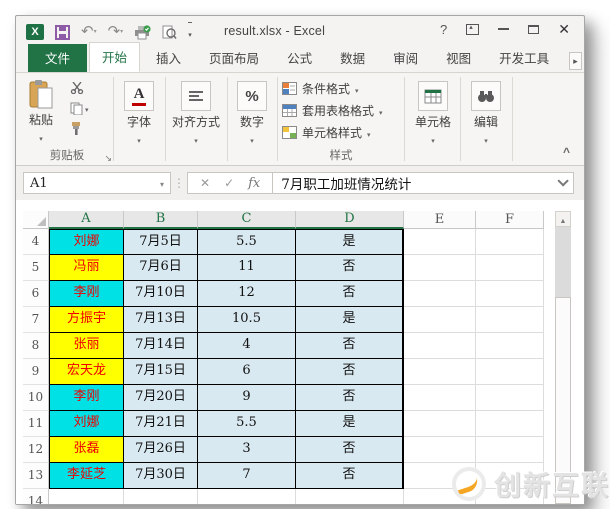 The height and width of the screenshot is (509, 610). What do you see at coordinates (36, 424) in the screenshot?
I see `row-header-11: 11` at bounding box center [36, 424].